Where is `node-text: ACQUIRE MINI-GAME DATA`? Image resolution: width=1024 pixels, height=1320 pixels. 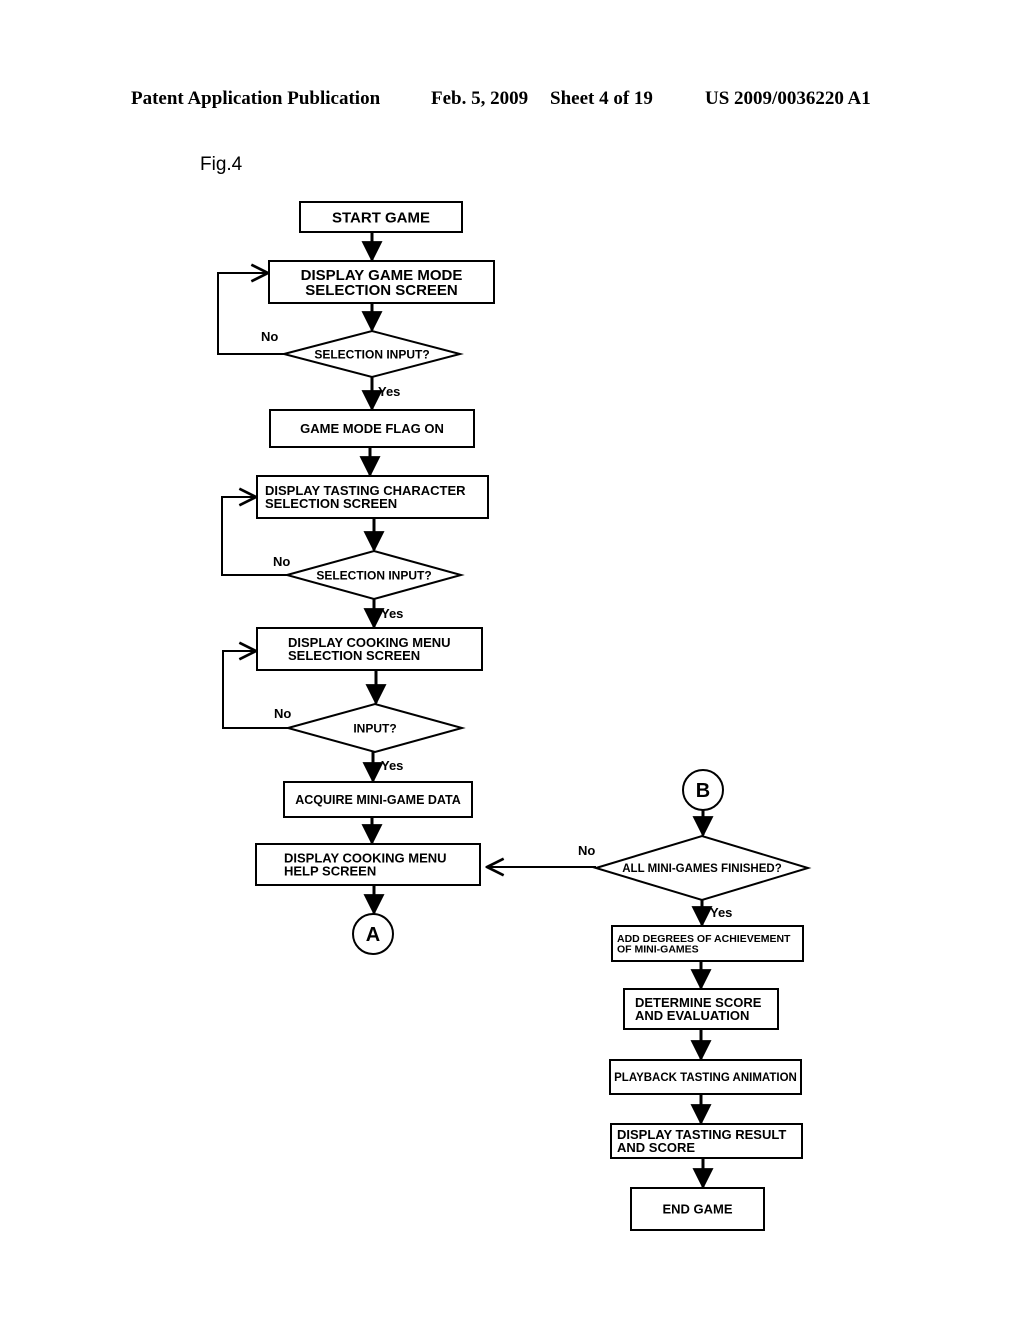
node-text: ACQUIRE MINI-GAME DATA is located at coordinates (378, 800).